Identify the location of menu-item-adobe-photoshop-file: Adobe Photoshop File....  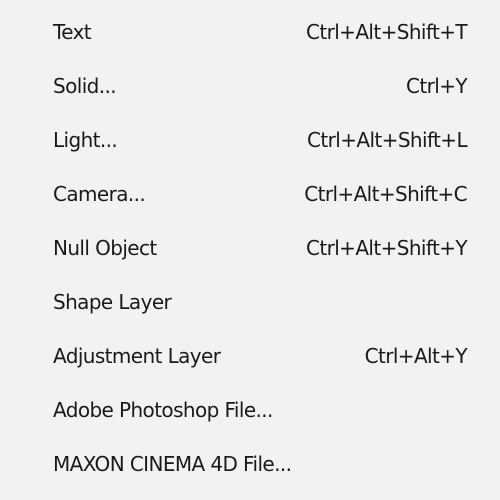
(250, 410).